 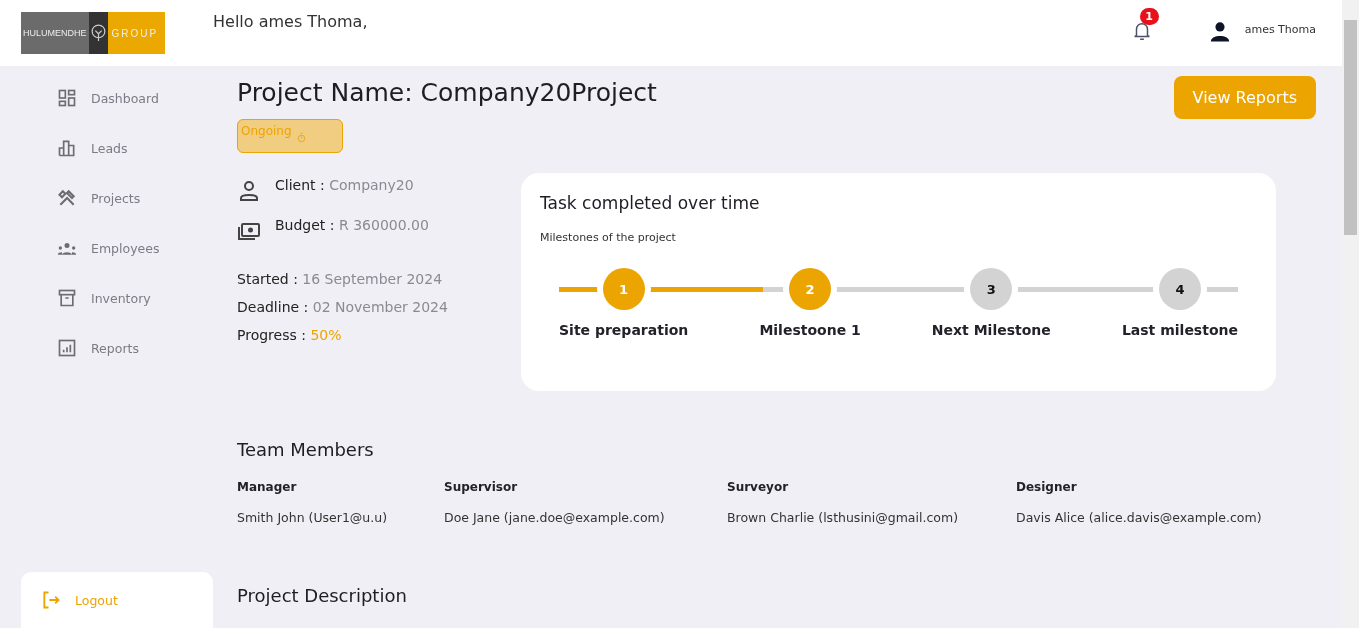 What do you see at coordinates (67, 298) in the screenshot?
I see `archive-icon` at bounding box center [67, 298].